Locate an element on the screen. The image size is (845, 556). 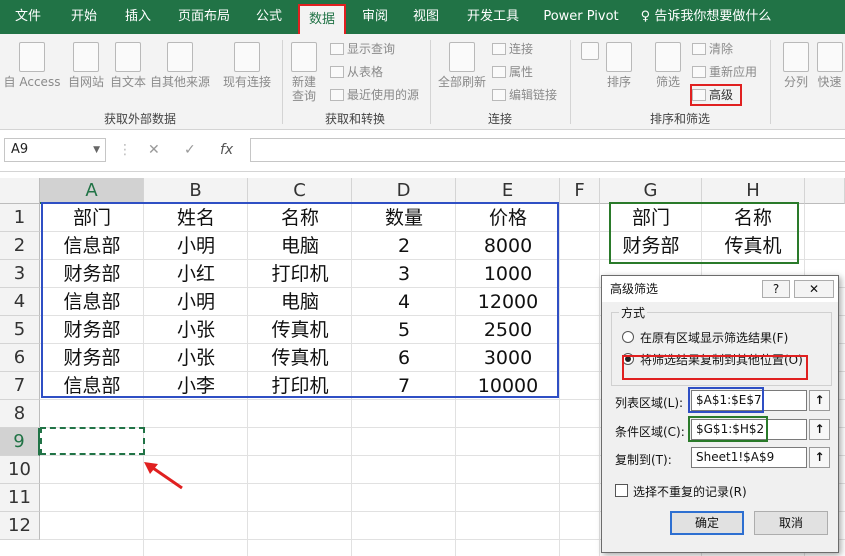
text-to-columns-button: 分列 is located at coordinates (796, 65).